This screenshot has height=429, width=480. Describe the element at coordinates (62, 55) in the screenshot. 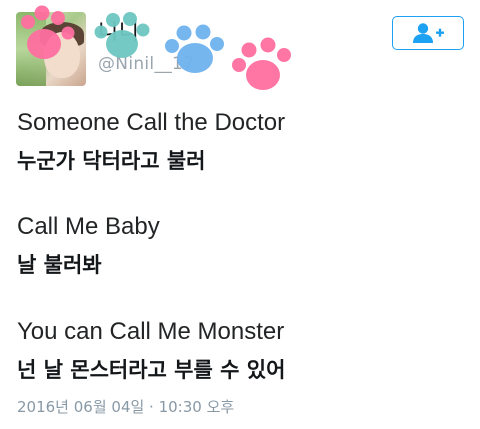

I see `avatar-face` at that location.